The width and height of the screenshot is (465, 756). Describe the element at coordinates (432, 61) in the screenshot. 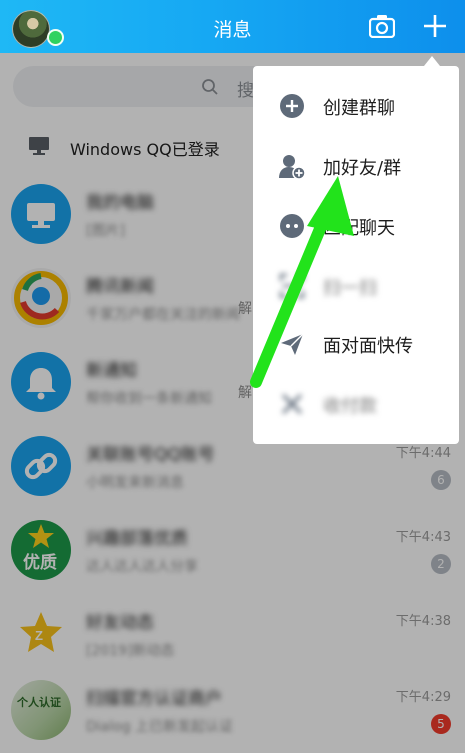

I see `menu-caret` at that location.